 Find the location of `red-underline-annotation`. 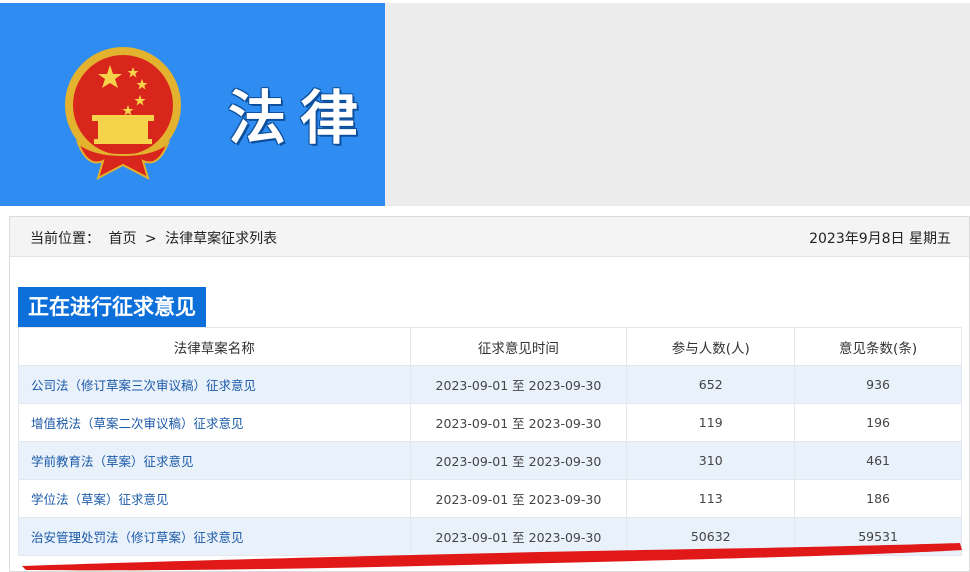

red-underline-annotation is located at coordinates (492, 557).